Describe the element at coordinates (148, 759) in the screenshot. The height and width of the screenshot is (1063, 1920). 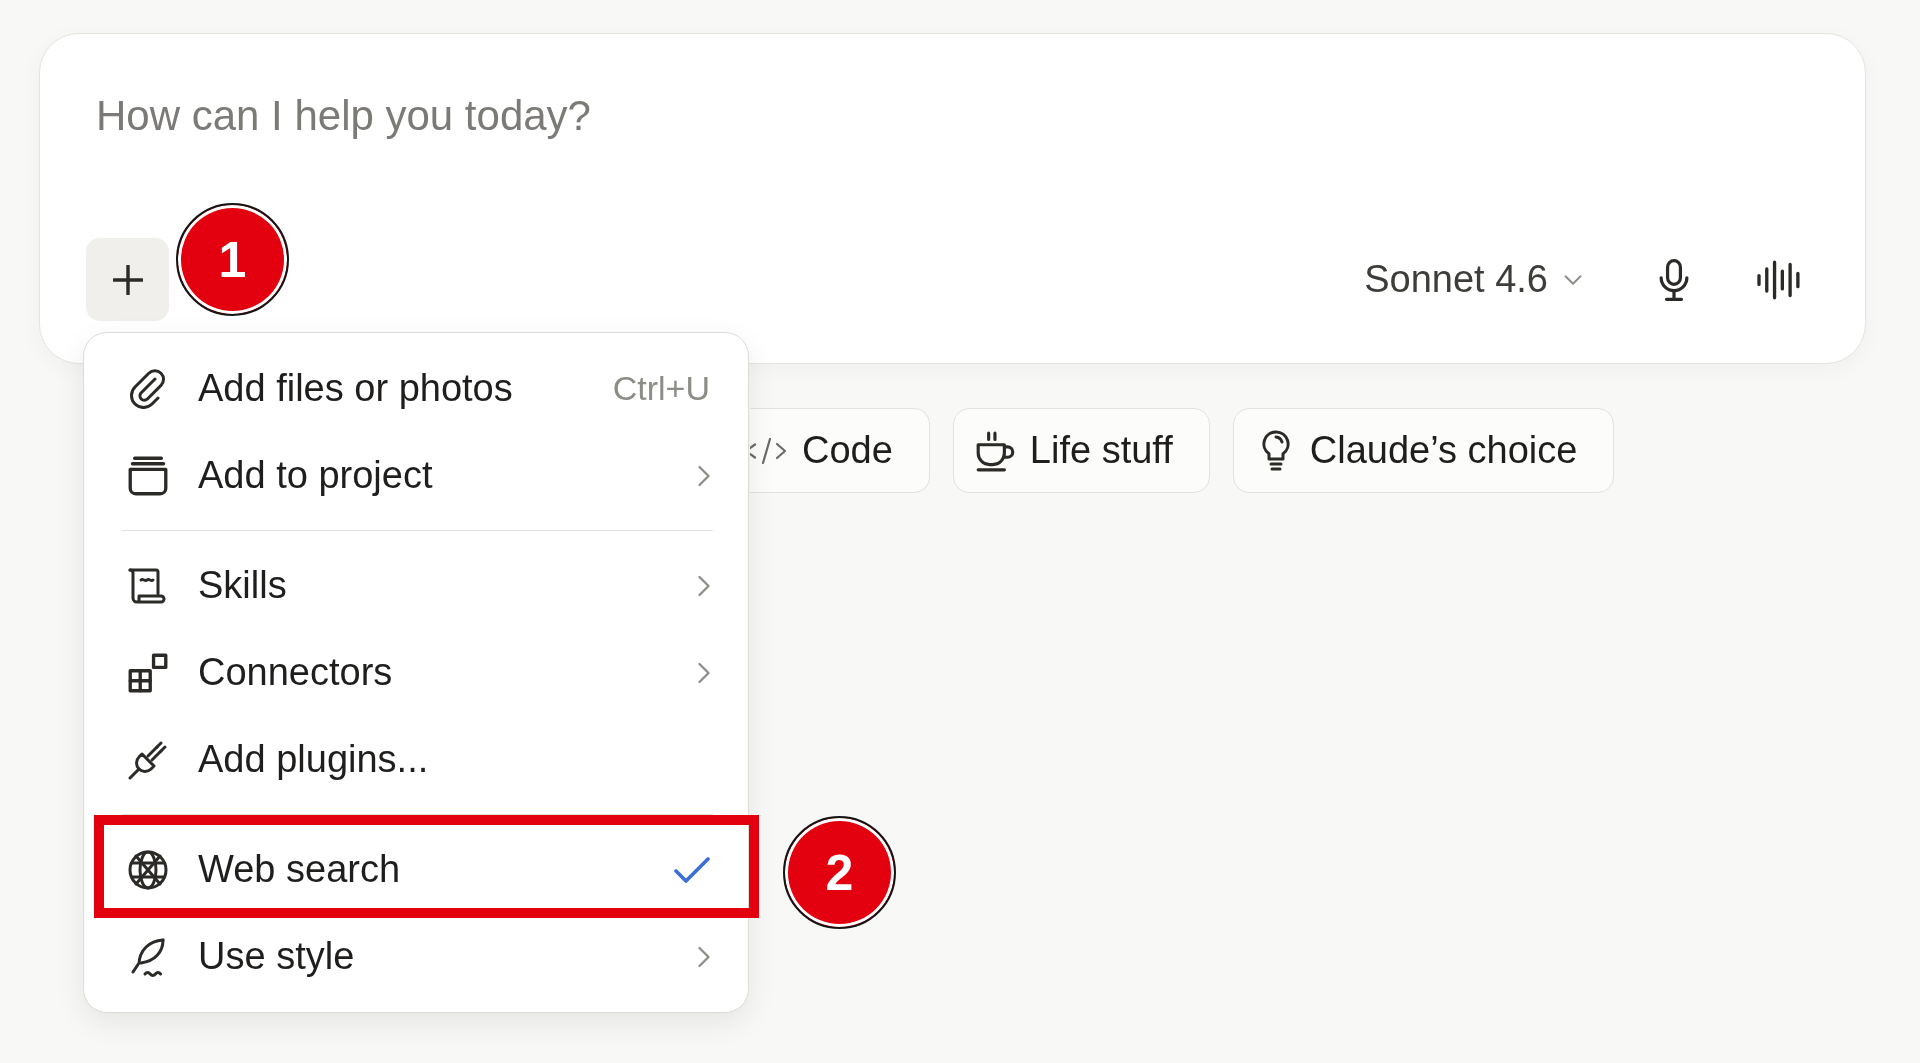
I see `plug-icon` at that location.